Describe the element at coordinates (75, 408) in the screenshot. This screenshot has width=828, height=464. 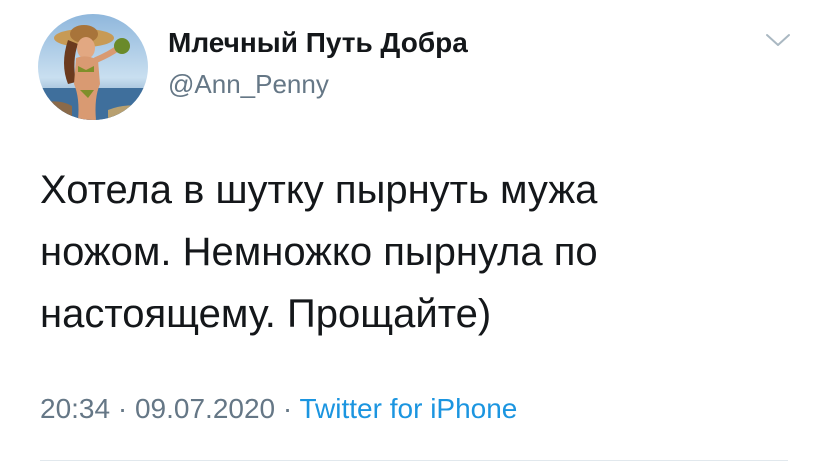
I see `tweet-time: 20:34` at that location.